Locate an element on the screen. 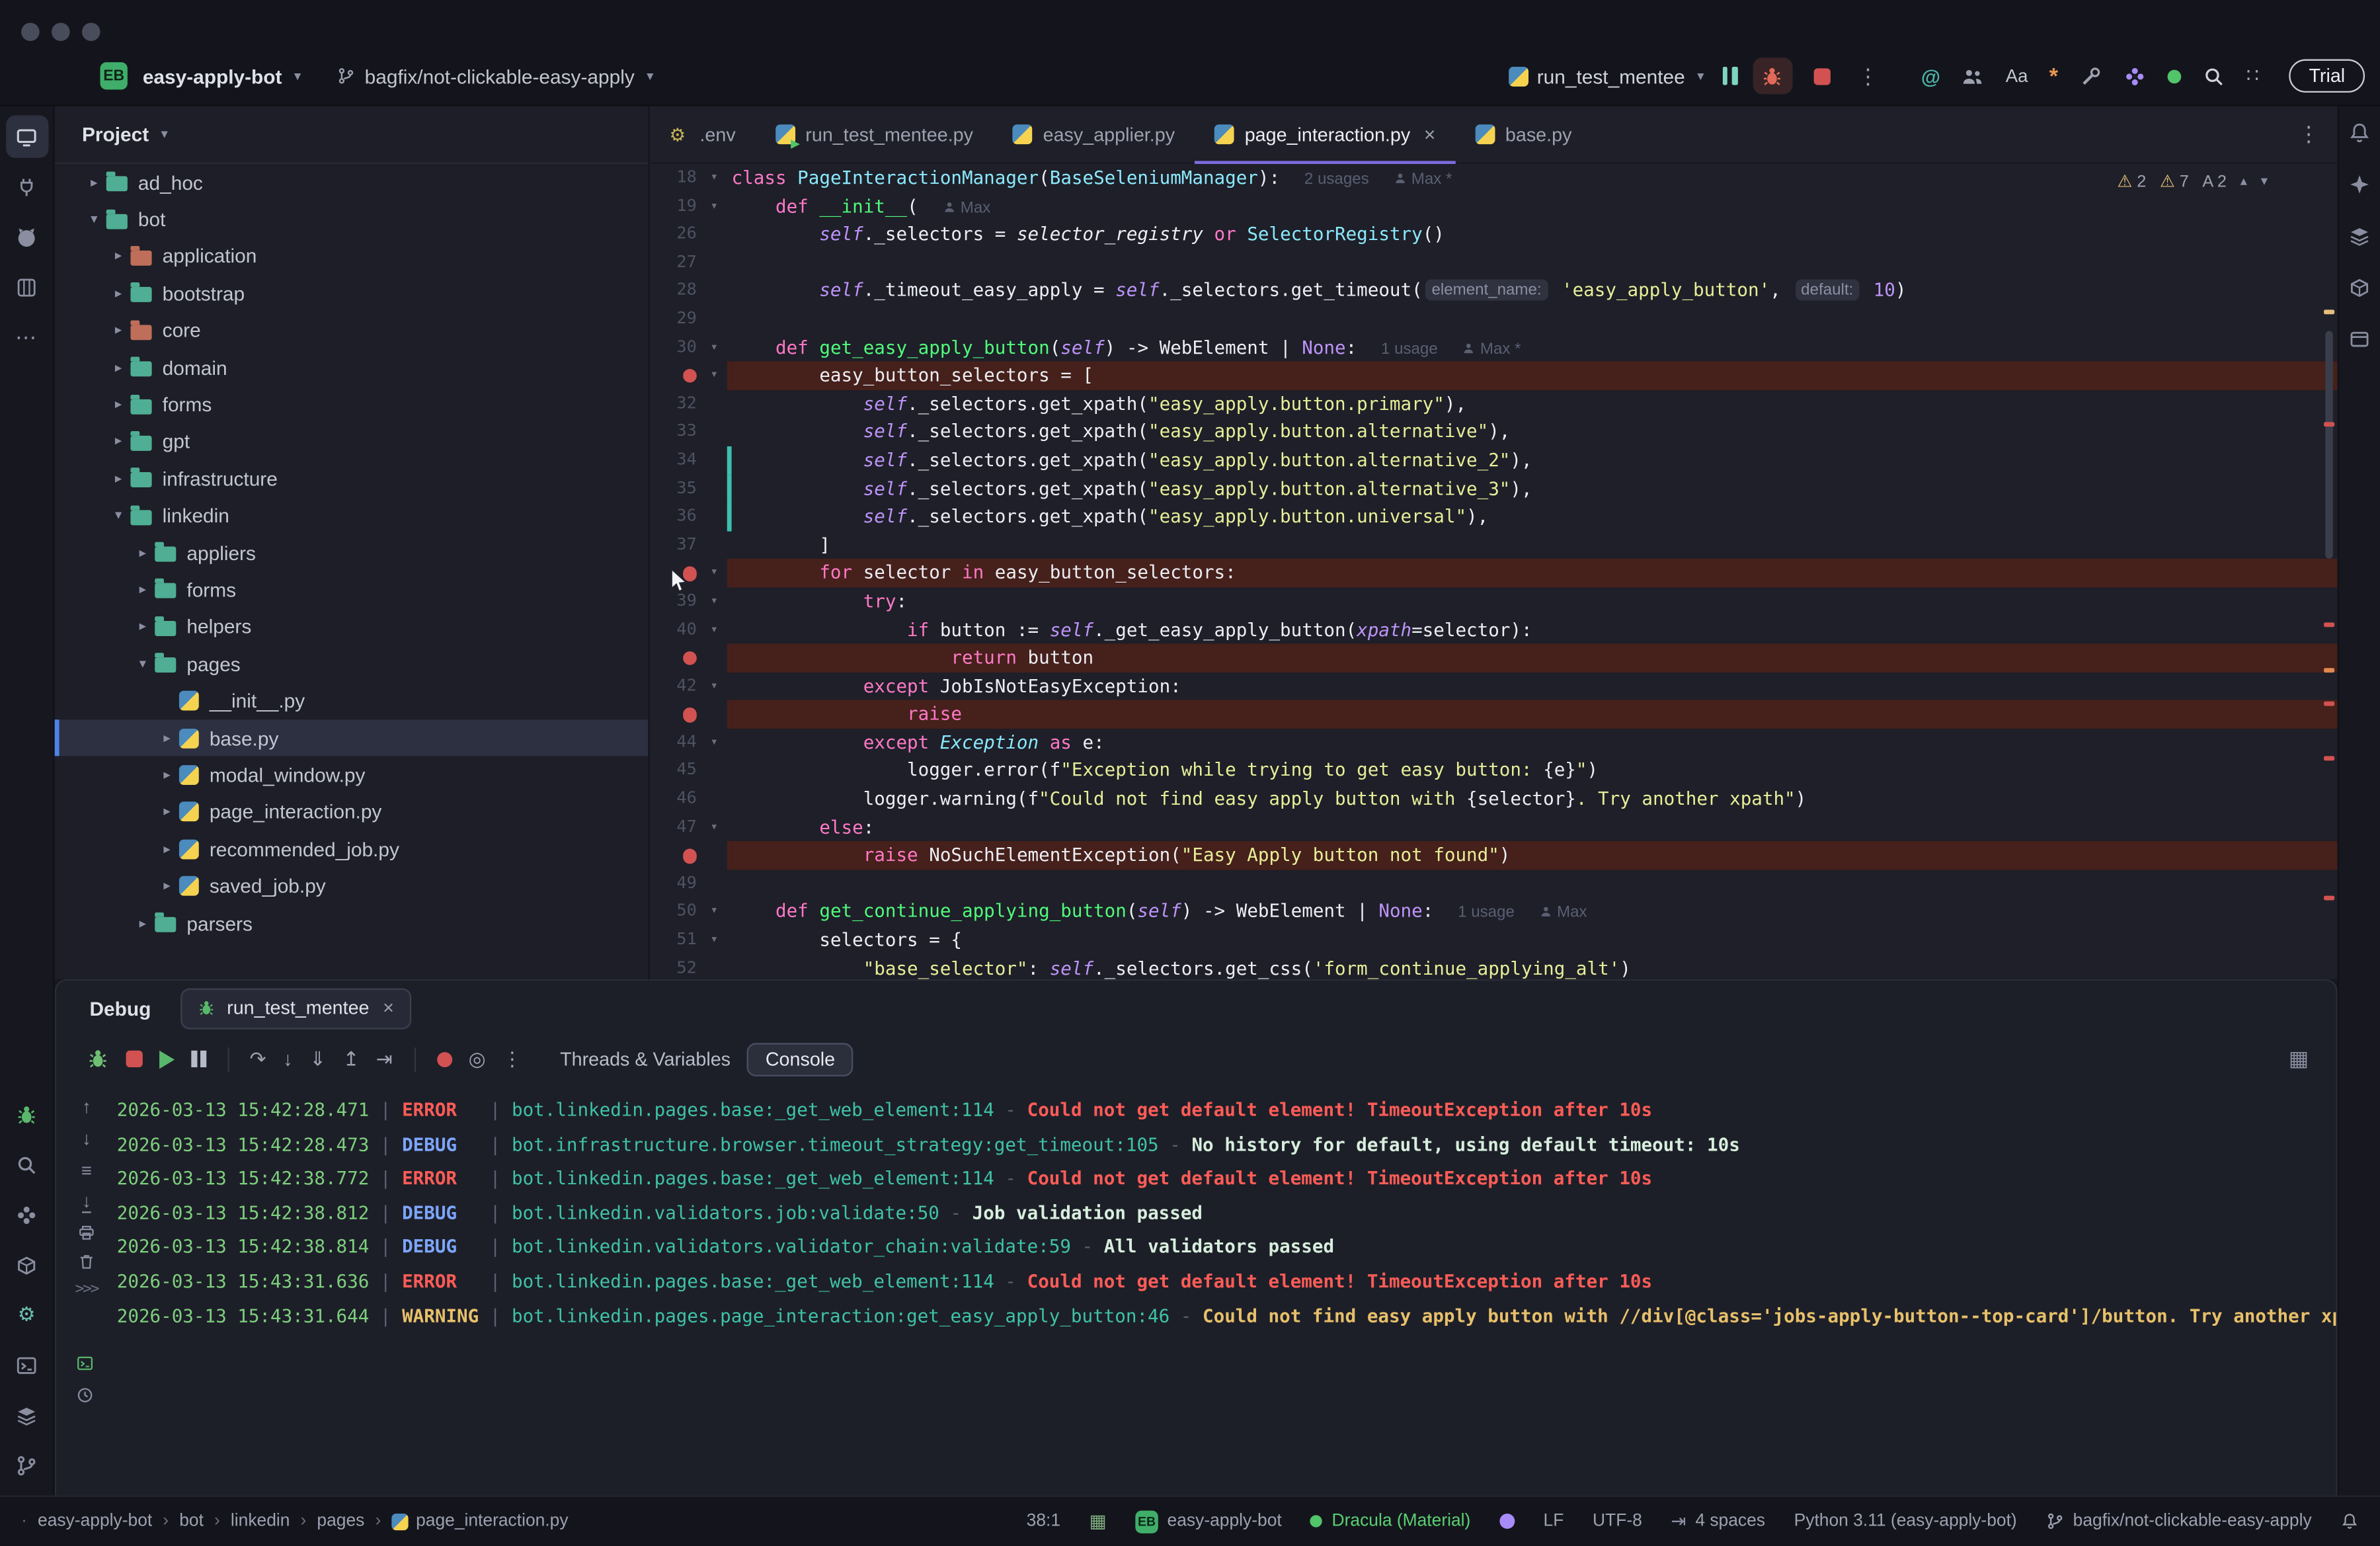  tree-item-__init__.py: __init__.py is located at coordinates (352, 700).